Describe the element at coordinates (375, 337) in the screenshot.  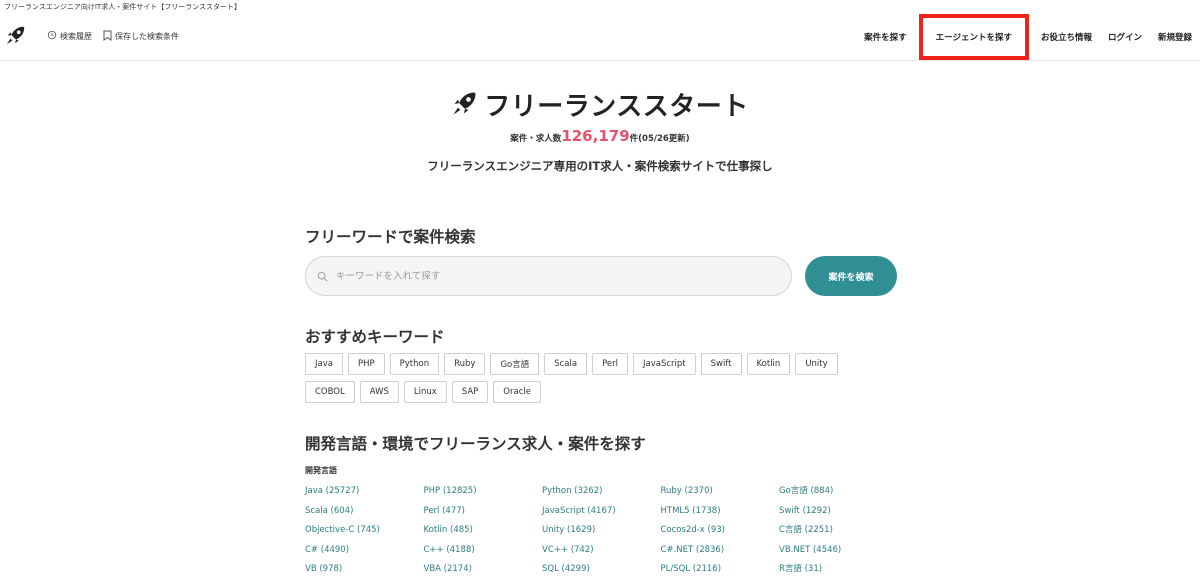
I see `recommended-keywords-heading: おすすめキーワード` at that location.